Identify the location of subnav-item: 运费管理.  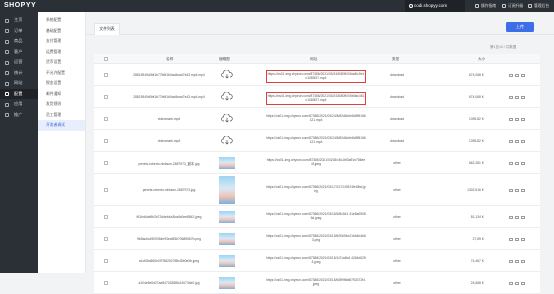
(61, 52).